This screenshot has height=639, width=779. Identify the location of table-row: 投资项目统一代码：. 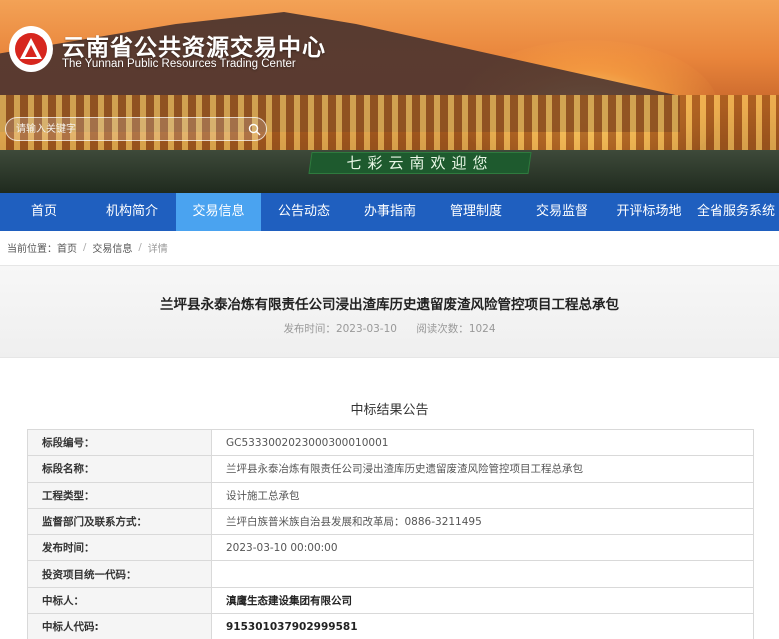
(390, 574).